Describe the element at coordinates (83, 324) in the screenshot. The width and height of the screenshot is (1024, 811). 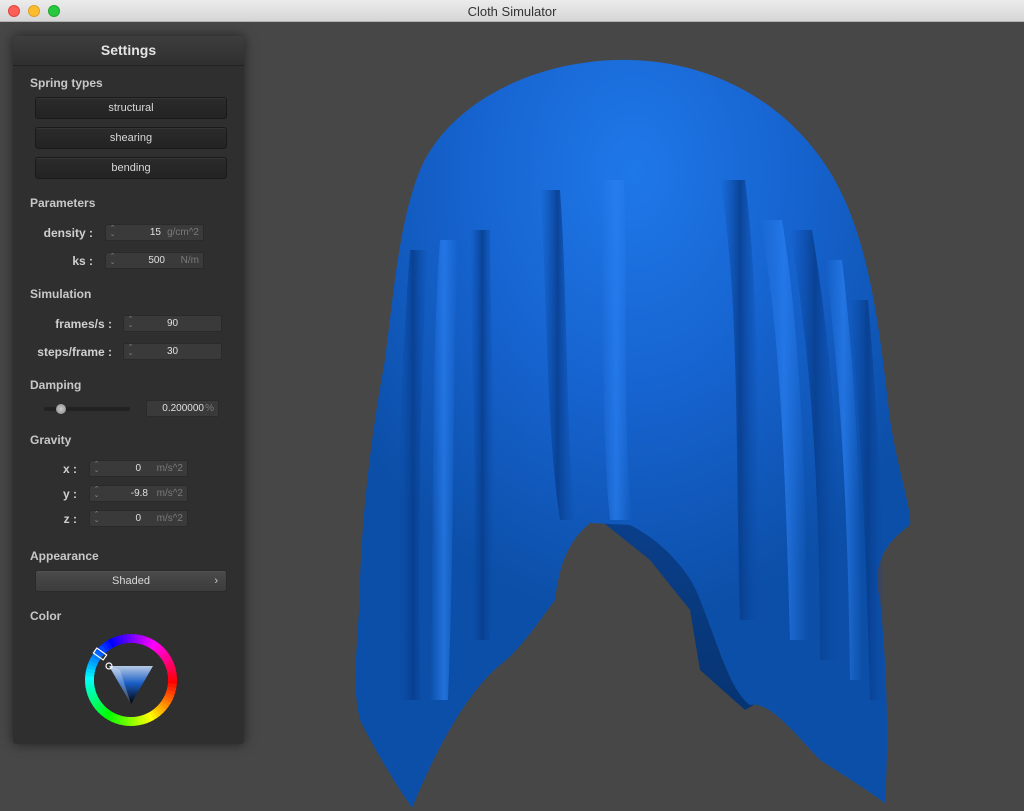
I see `fps-label: frames/s :` at that location.